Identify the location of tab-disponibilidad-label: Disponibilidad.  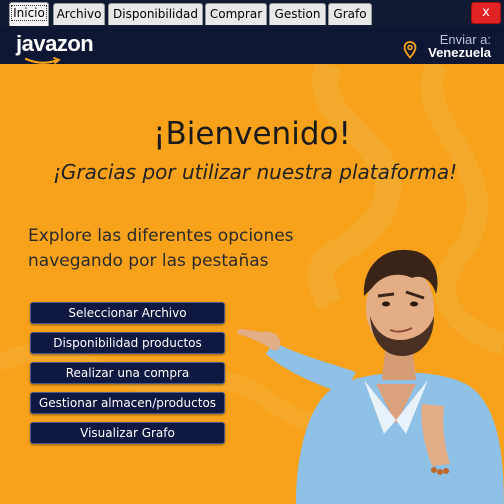
(155, 14).